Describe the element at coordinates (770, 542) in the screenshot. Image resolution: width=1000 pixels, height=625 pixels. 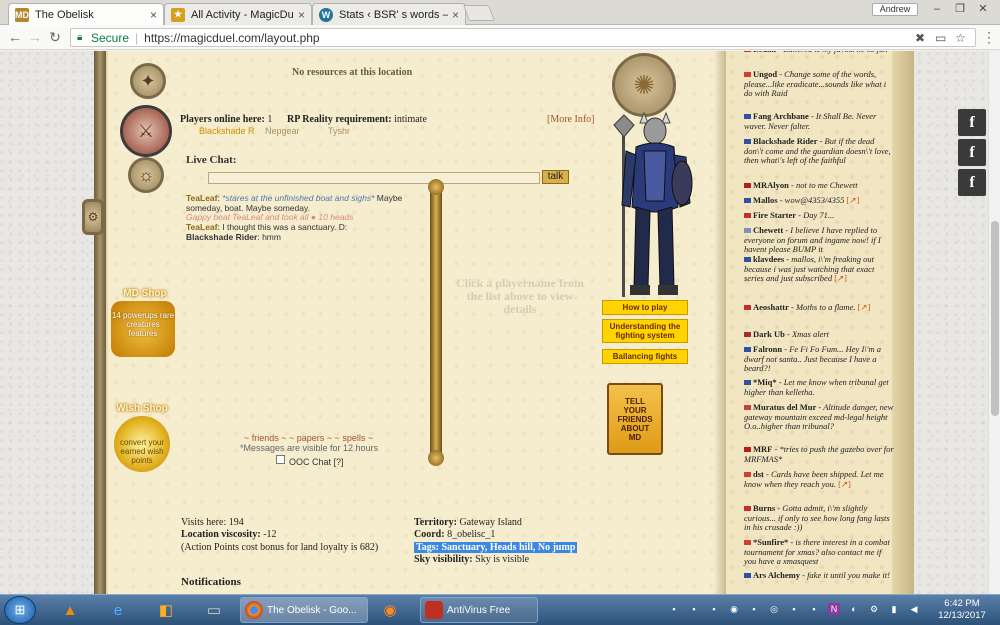
I see `activity-author: *Sunfire*` at that location.